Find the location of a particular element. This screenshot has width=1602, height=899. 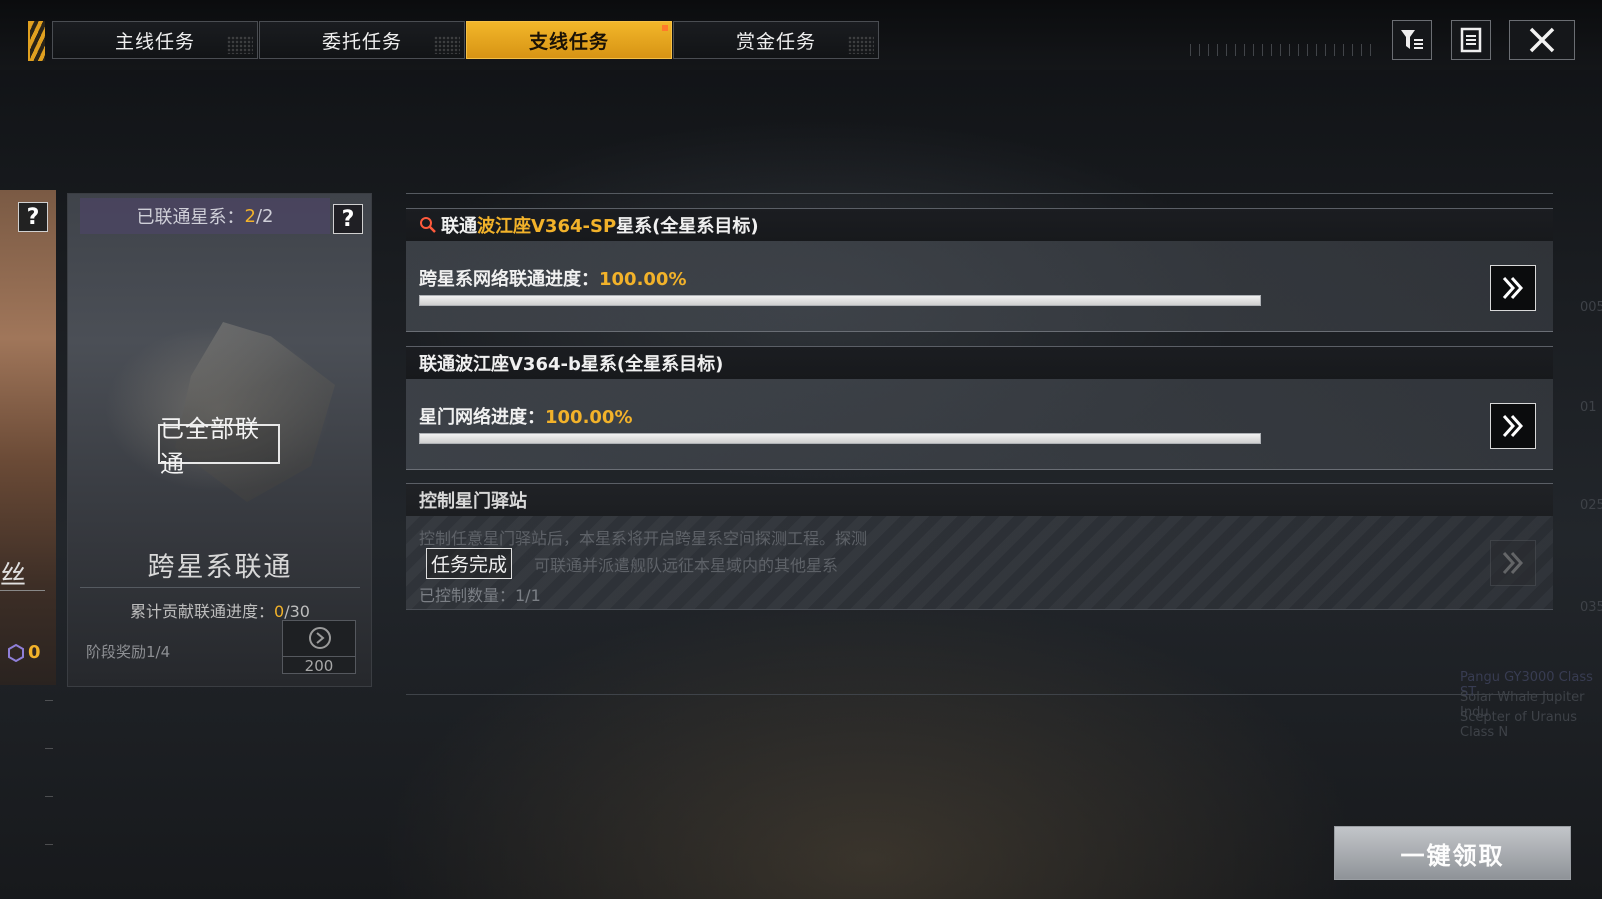

task-1-progress-text: 跨星系网络联通进度：100.00% is located at coordinates (553, 278).